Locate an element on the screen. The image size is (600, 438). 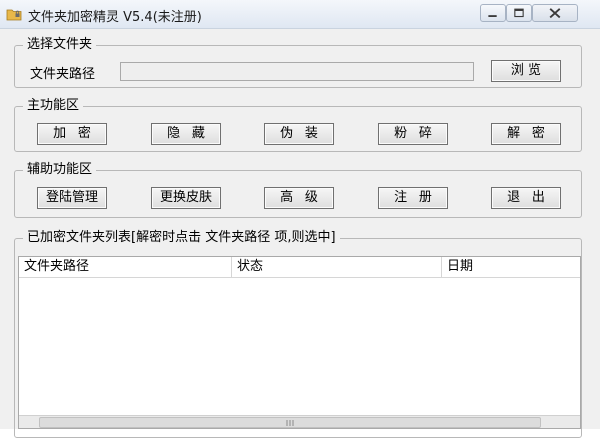
minimize-icon is located at coordinates (492, 16).